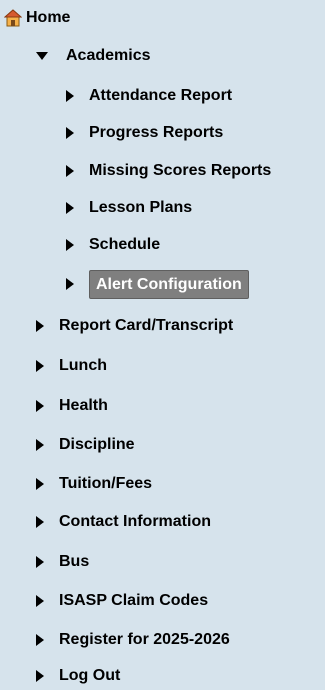 The width and height of the screenshot is (325, 690). I want to click on triangle-down-icon, so click(42, 56).